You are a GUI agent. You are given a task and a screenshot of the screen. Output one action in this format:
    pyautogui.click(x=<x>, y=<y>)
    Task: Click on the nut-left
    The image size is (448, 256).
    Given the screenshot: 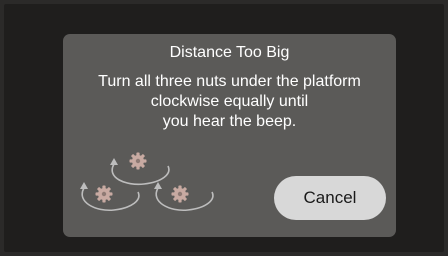 What is the action you would take?
    pyautogui.click(x=104, y=194)
    